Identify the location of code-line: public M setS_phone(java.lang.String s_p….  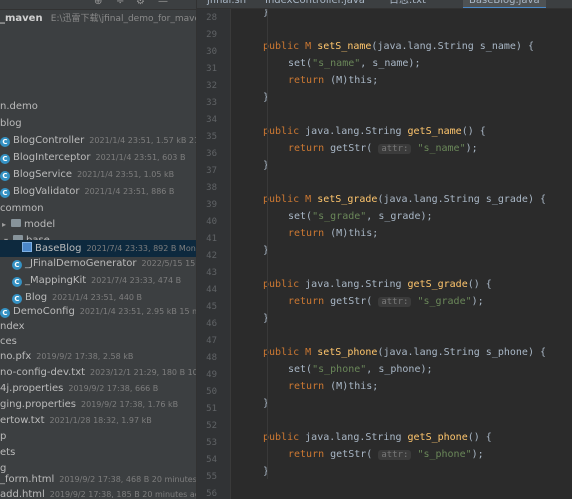
(404, 352).